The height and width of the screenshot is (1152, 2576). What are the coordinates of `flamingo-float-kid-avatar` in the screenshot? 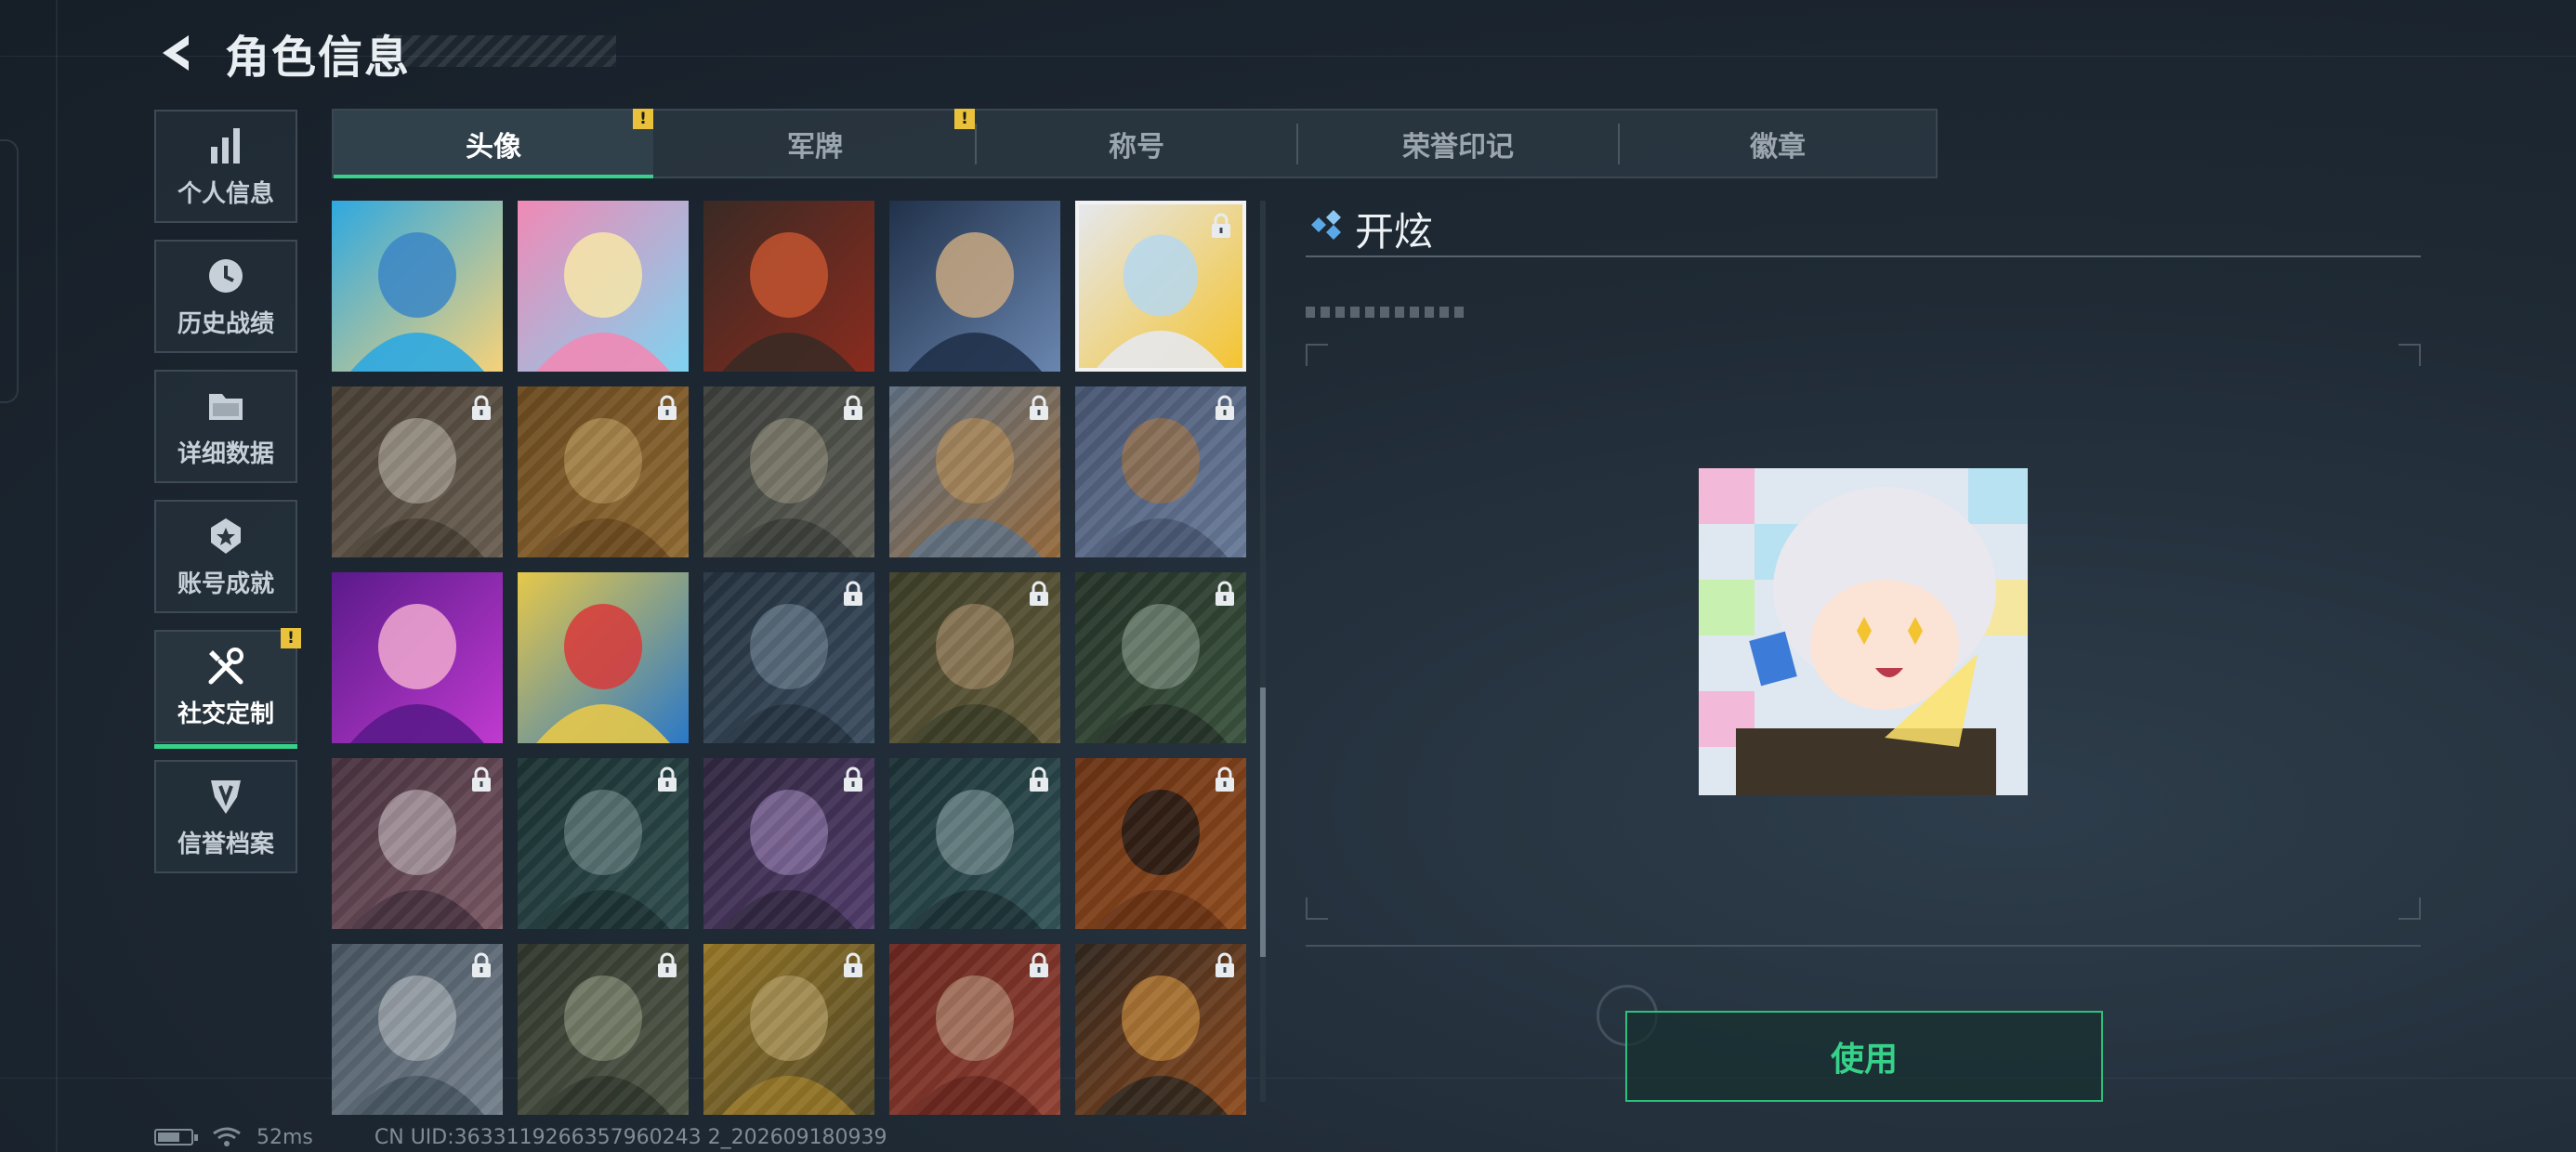 It's located at (603, 286).